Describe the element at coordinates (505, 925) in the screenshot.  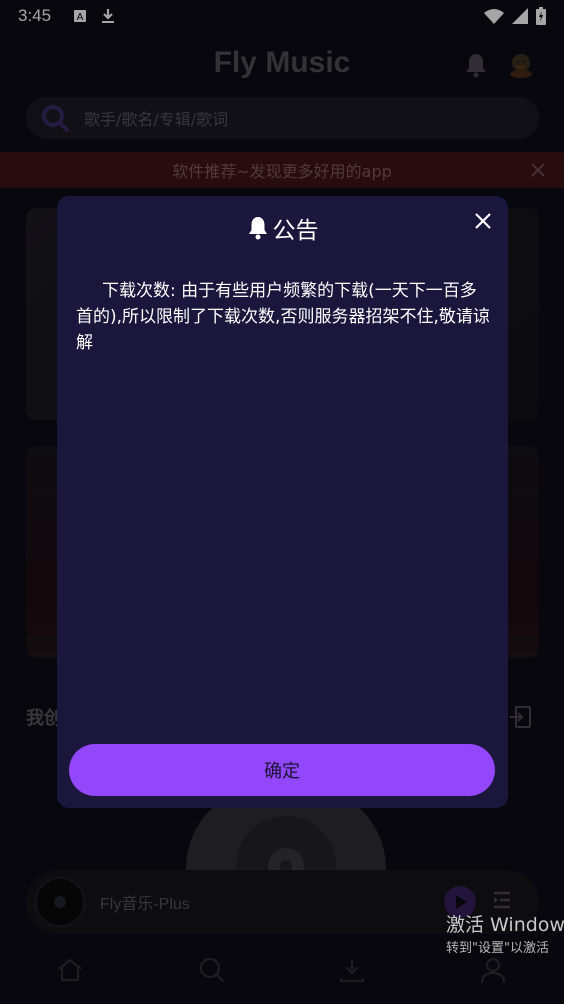
I see `activation-watermark-title: 激活 Window` at that location.